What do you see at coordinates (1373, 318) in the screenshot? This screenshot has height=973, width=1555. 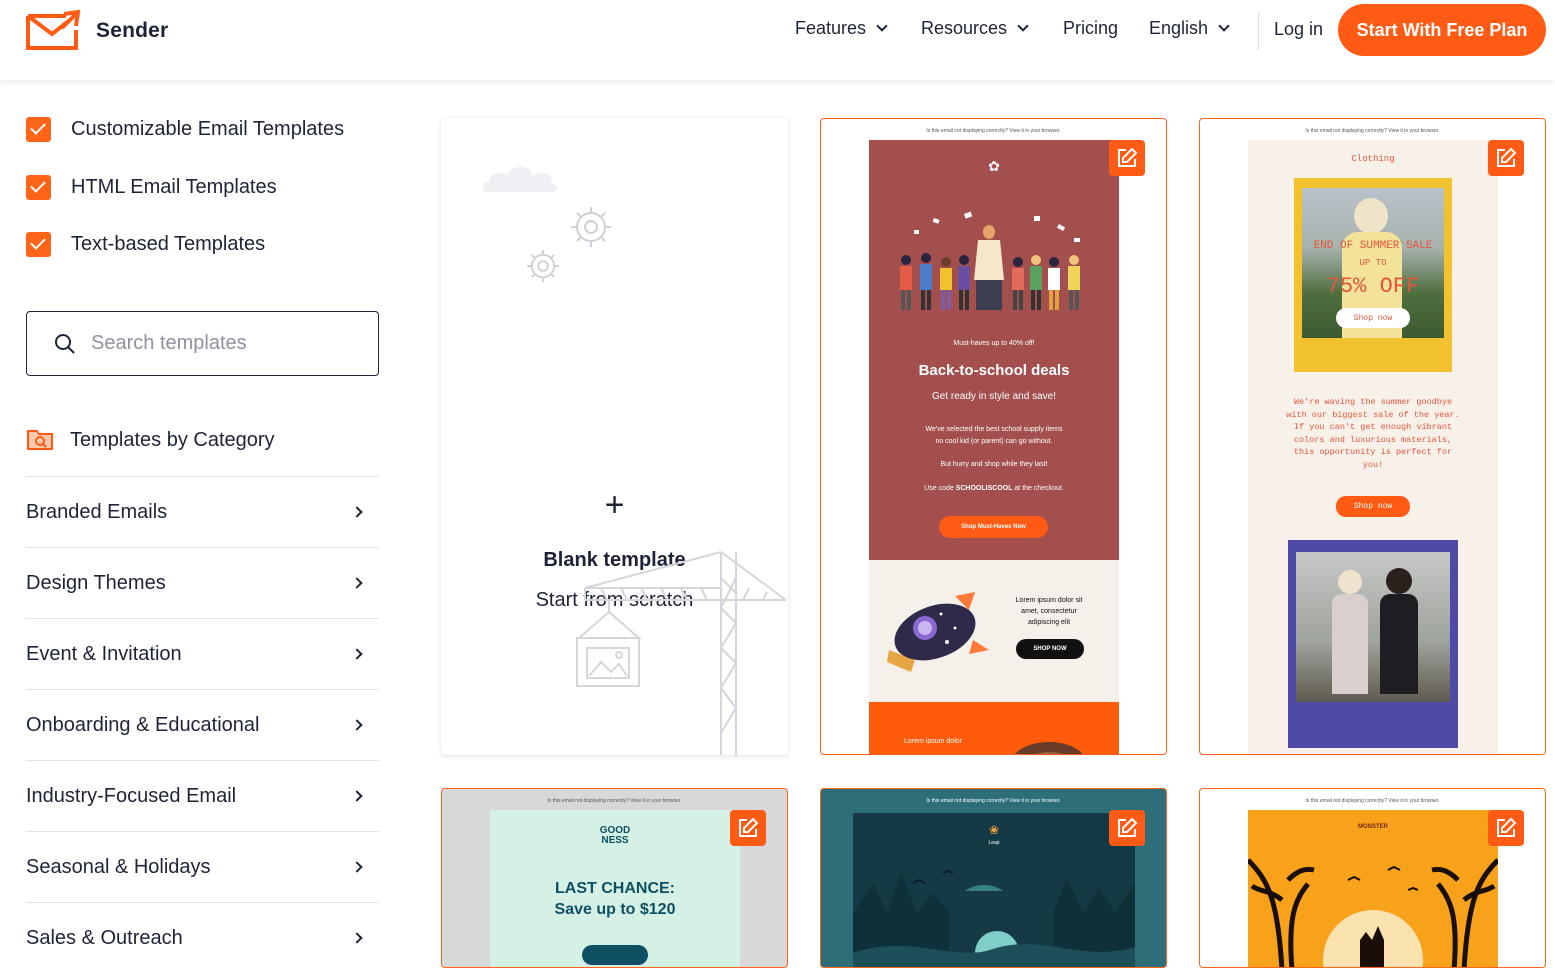 I see `clothing-shop-pill: Shop now` at bounding box center [1373, 318].